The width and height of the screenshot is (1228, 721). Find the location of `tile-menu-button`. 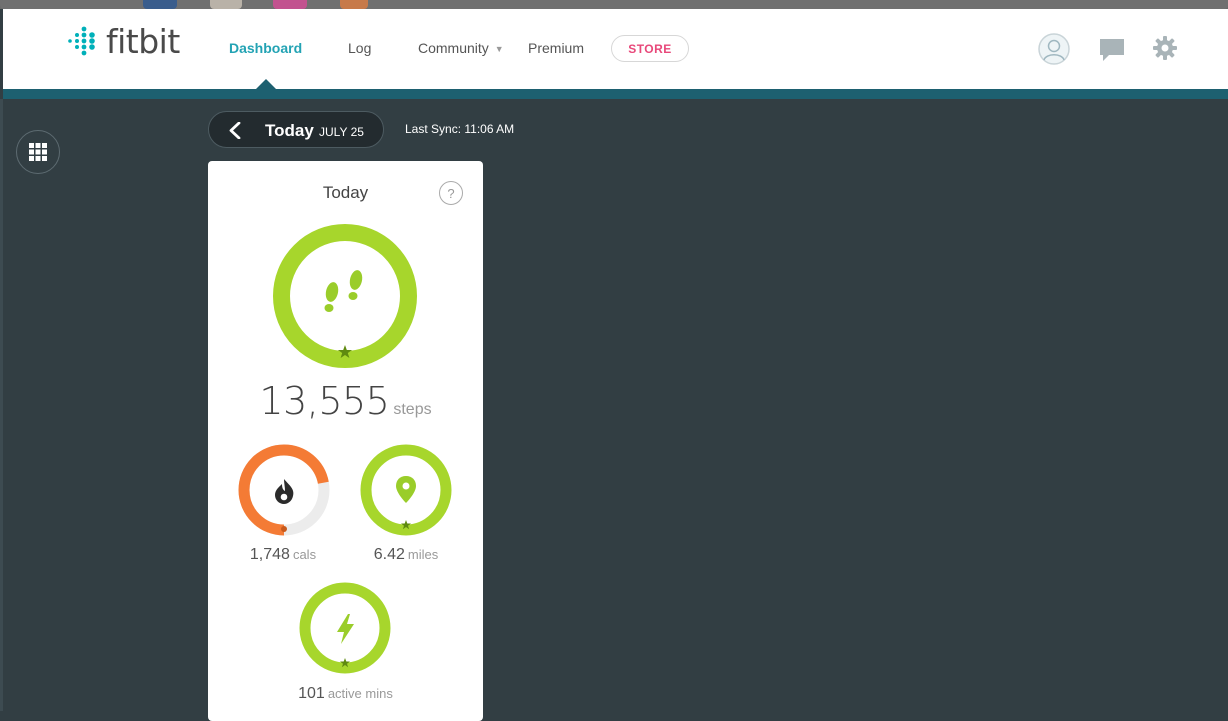

tile-menu-button is located at coordinates (38, 152).